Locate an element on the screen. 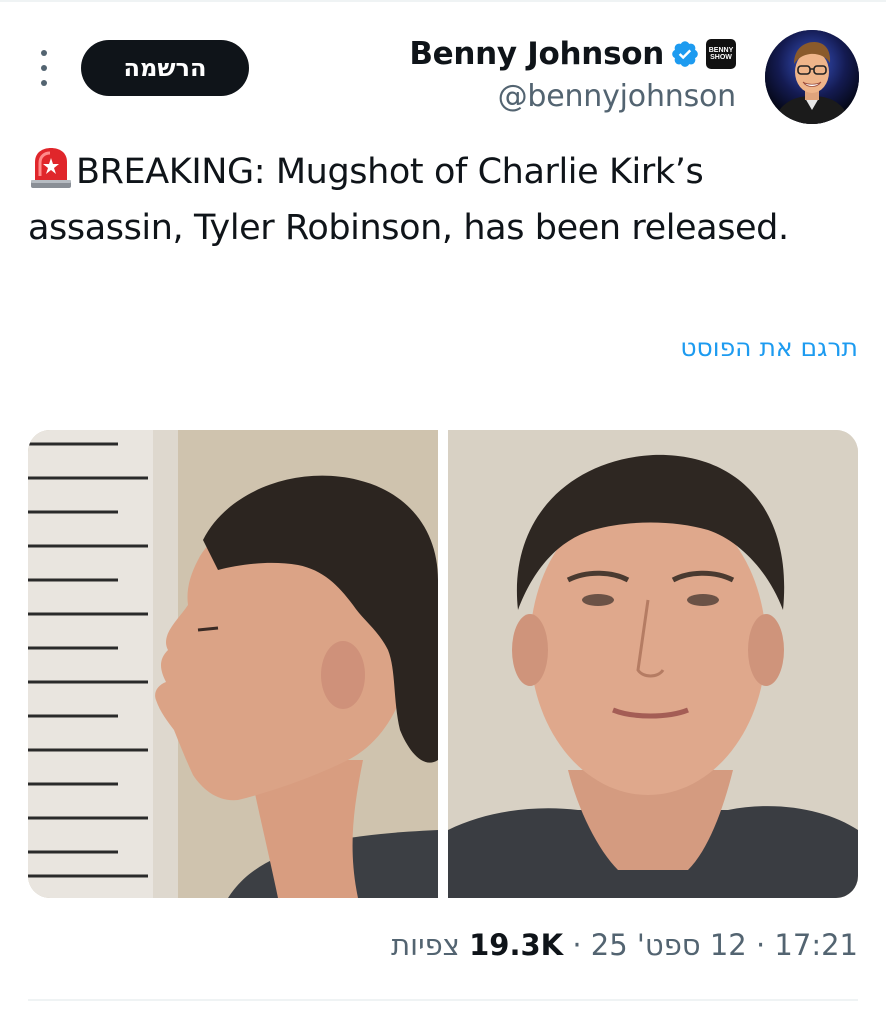 The image size is (886, 1024). author-name-row: Benny Johnson BENNY SHOW is located at coordinates (572, 54).